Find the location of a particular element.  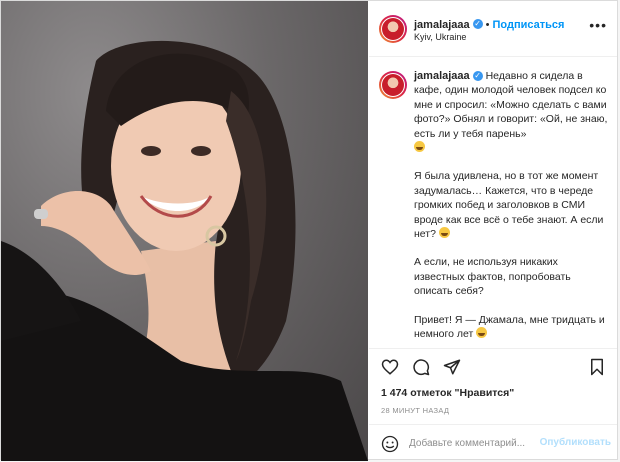

header-line: jamalajaaa ✓ • Подписаться is located at coordinates (489, 24).